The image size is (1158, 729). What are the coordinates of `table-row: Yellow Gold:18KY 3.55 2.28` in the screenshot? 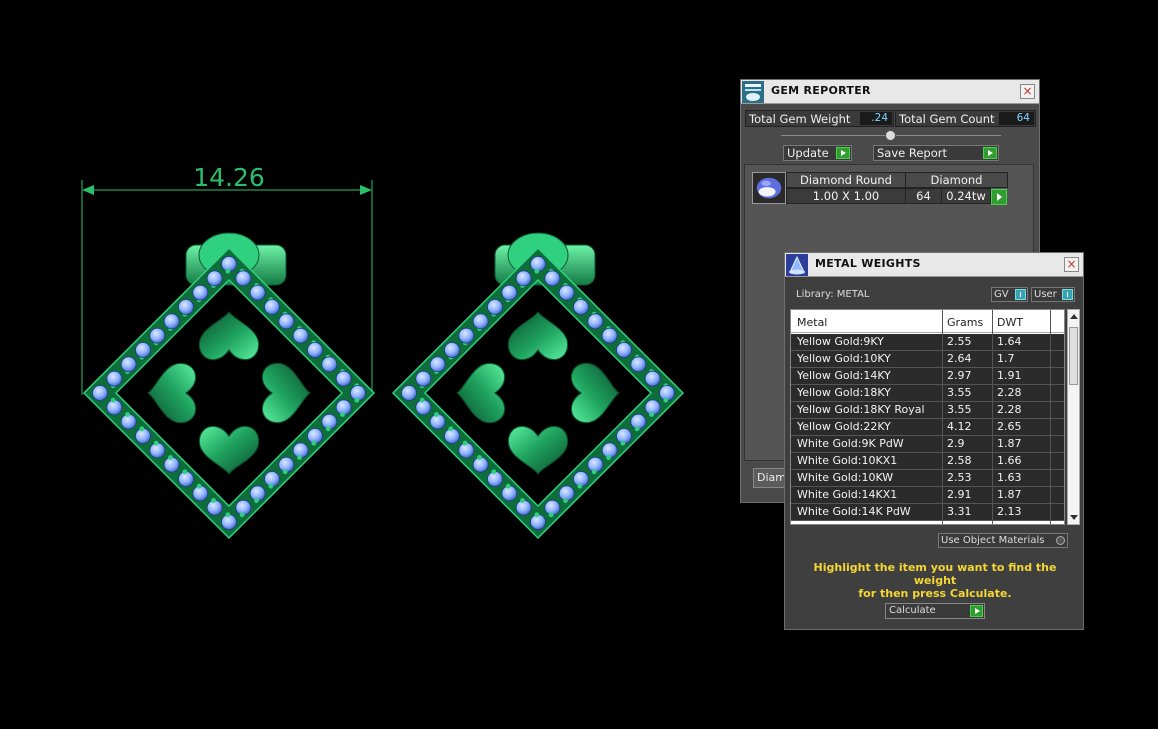 It's located at (927, 393).